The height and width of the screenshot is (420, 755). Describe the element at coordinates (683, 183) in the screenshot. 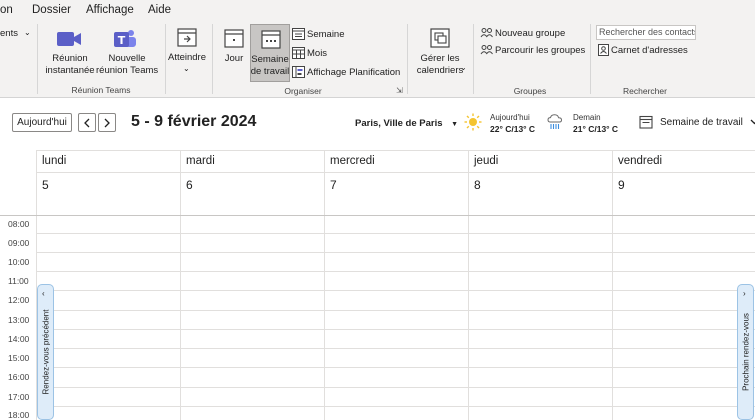

I see `day-header-friday: vendredi 9` at that location.